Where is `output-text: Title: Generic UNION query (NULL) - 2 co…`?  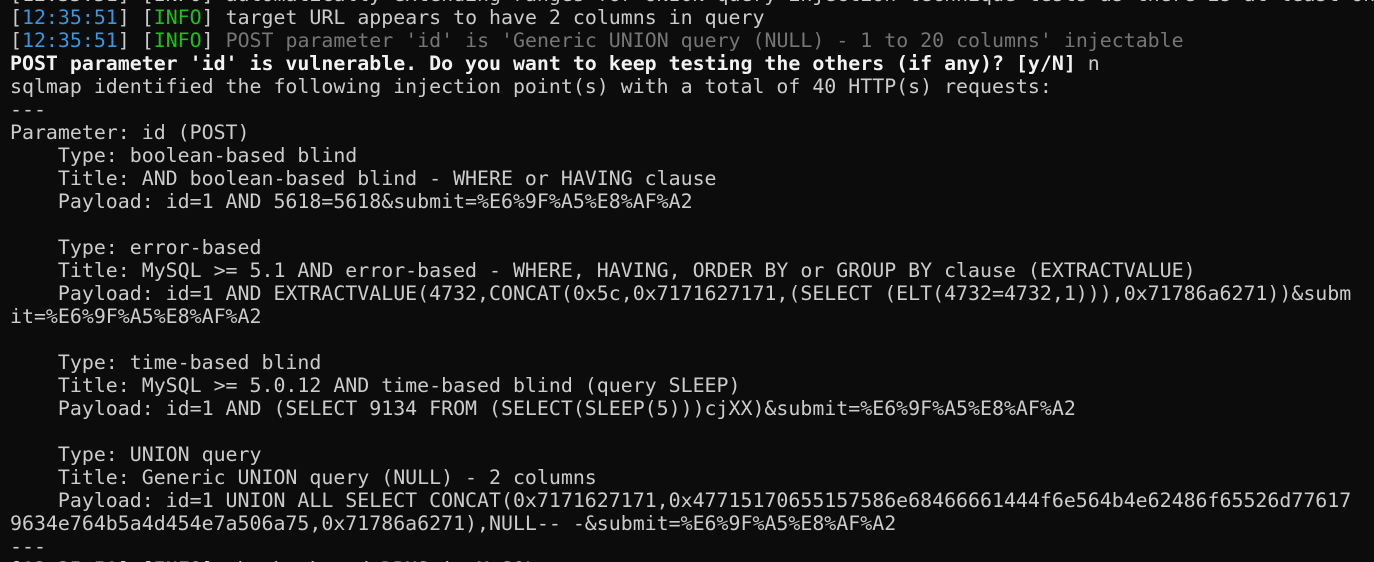
output-text: Title: Generic UNION query (NULL) - 2 co… is located at coordinates (303, 477).